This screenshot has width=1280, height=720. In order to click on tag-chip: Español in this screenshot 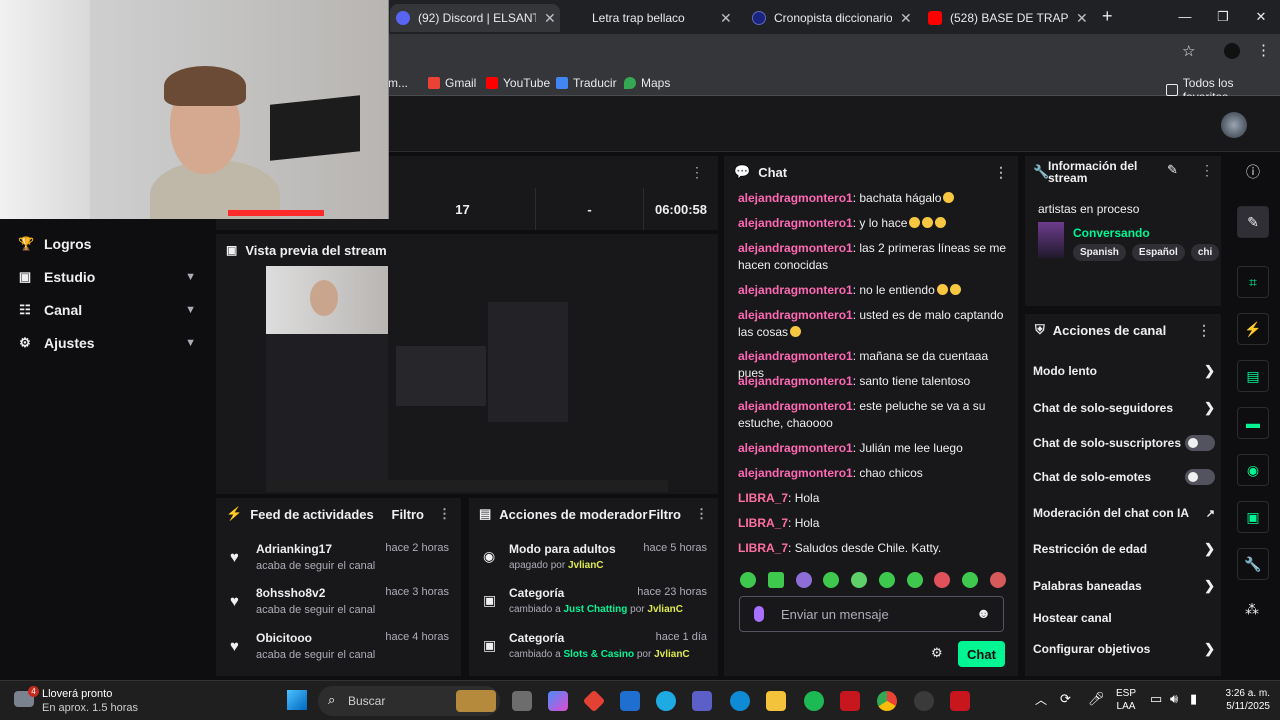, I will do `click(1158, 252)`.